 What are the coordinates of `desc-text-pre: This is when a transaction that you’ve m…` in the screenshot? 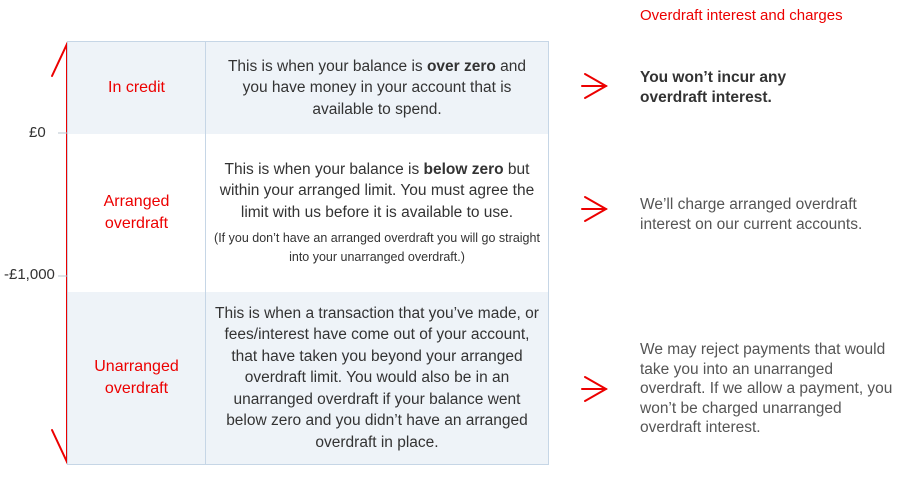 It's located at (377, 377).